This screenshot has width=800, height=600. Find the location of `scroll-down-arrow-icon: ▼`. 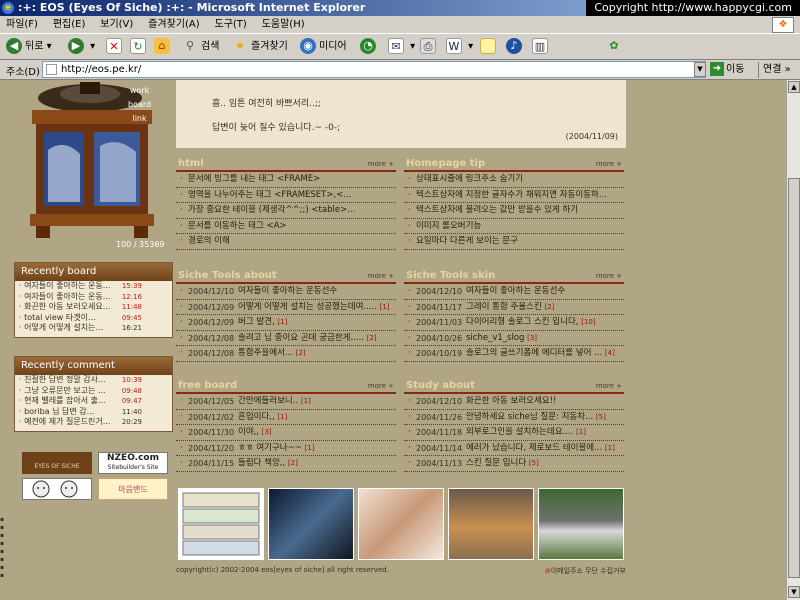

scroll-down-arrow-icon: ▼ is located at coordinates (794, 592).